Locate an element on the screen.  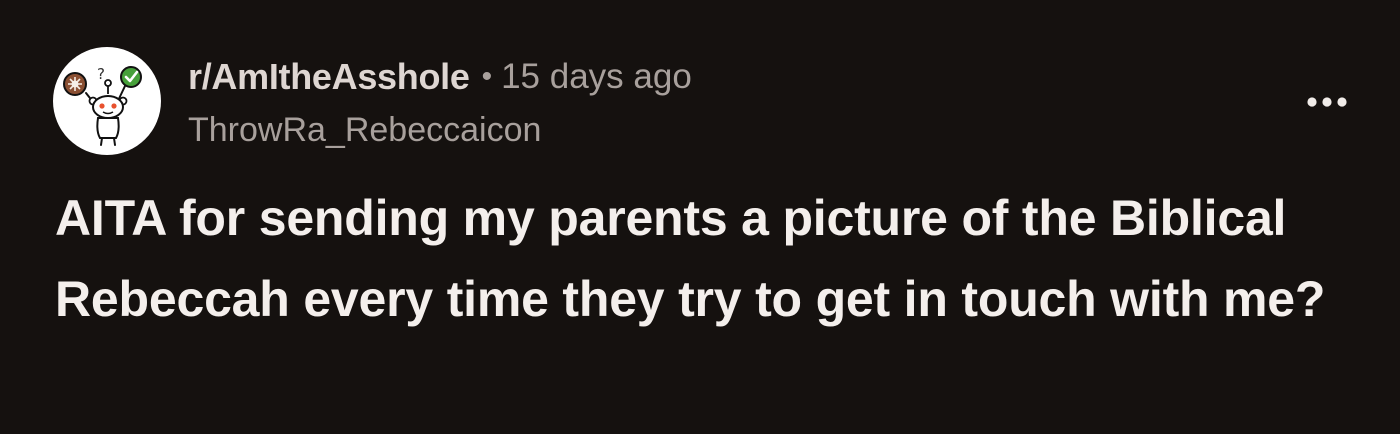
subreddit-avatar: ? is located at coordinates (107, 101).